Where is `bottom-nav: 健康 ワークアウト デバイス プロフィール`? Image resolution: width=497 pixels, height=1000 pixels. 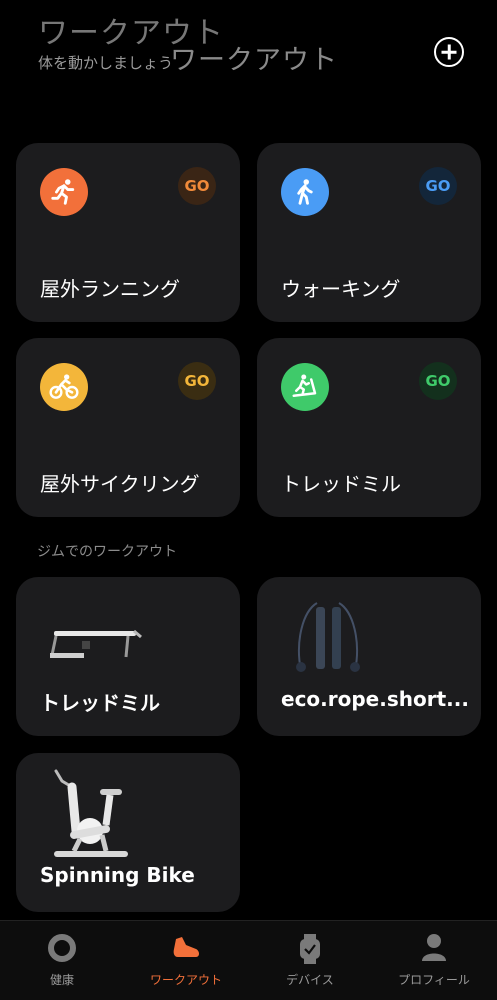 bottom-nav: 健康 ワークアウト デバイス プロフィール is located at coordinates (248, 960).